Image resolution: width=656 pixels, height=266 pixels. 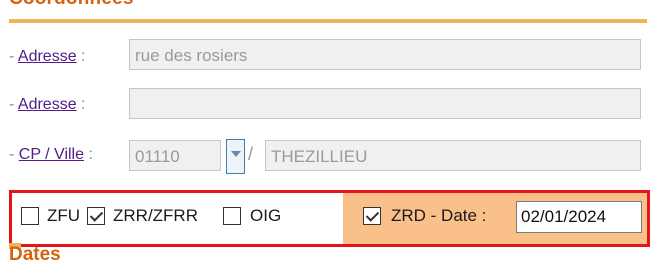 What do you see at coordinates (266, 215) in the screenshot?
I see `oig-label: OIG` at bounding box center [266, 215].